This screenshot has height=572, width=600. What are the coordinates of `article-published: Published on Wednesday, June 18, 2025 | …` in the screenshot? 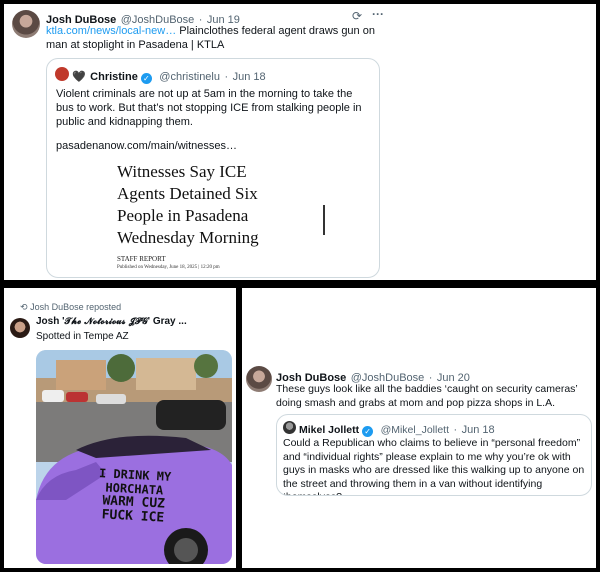 It's located at (168, 267).